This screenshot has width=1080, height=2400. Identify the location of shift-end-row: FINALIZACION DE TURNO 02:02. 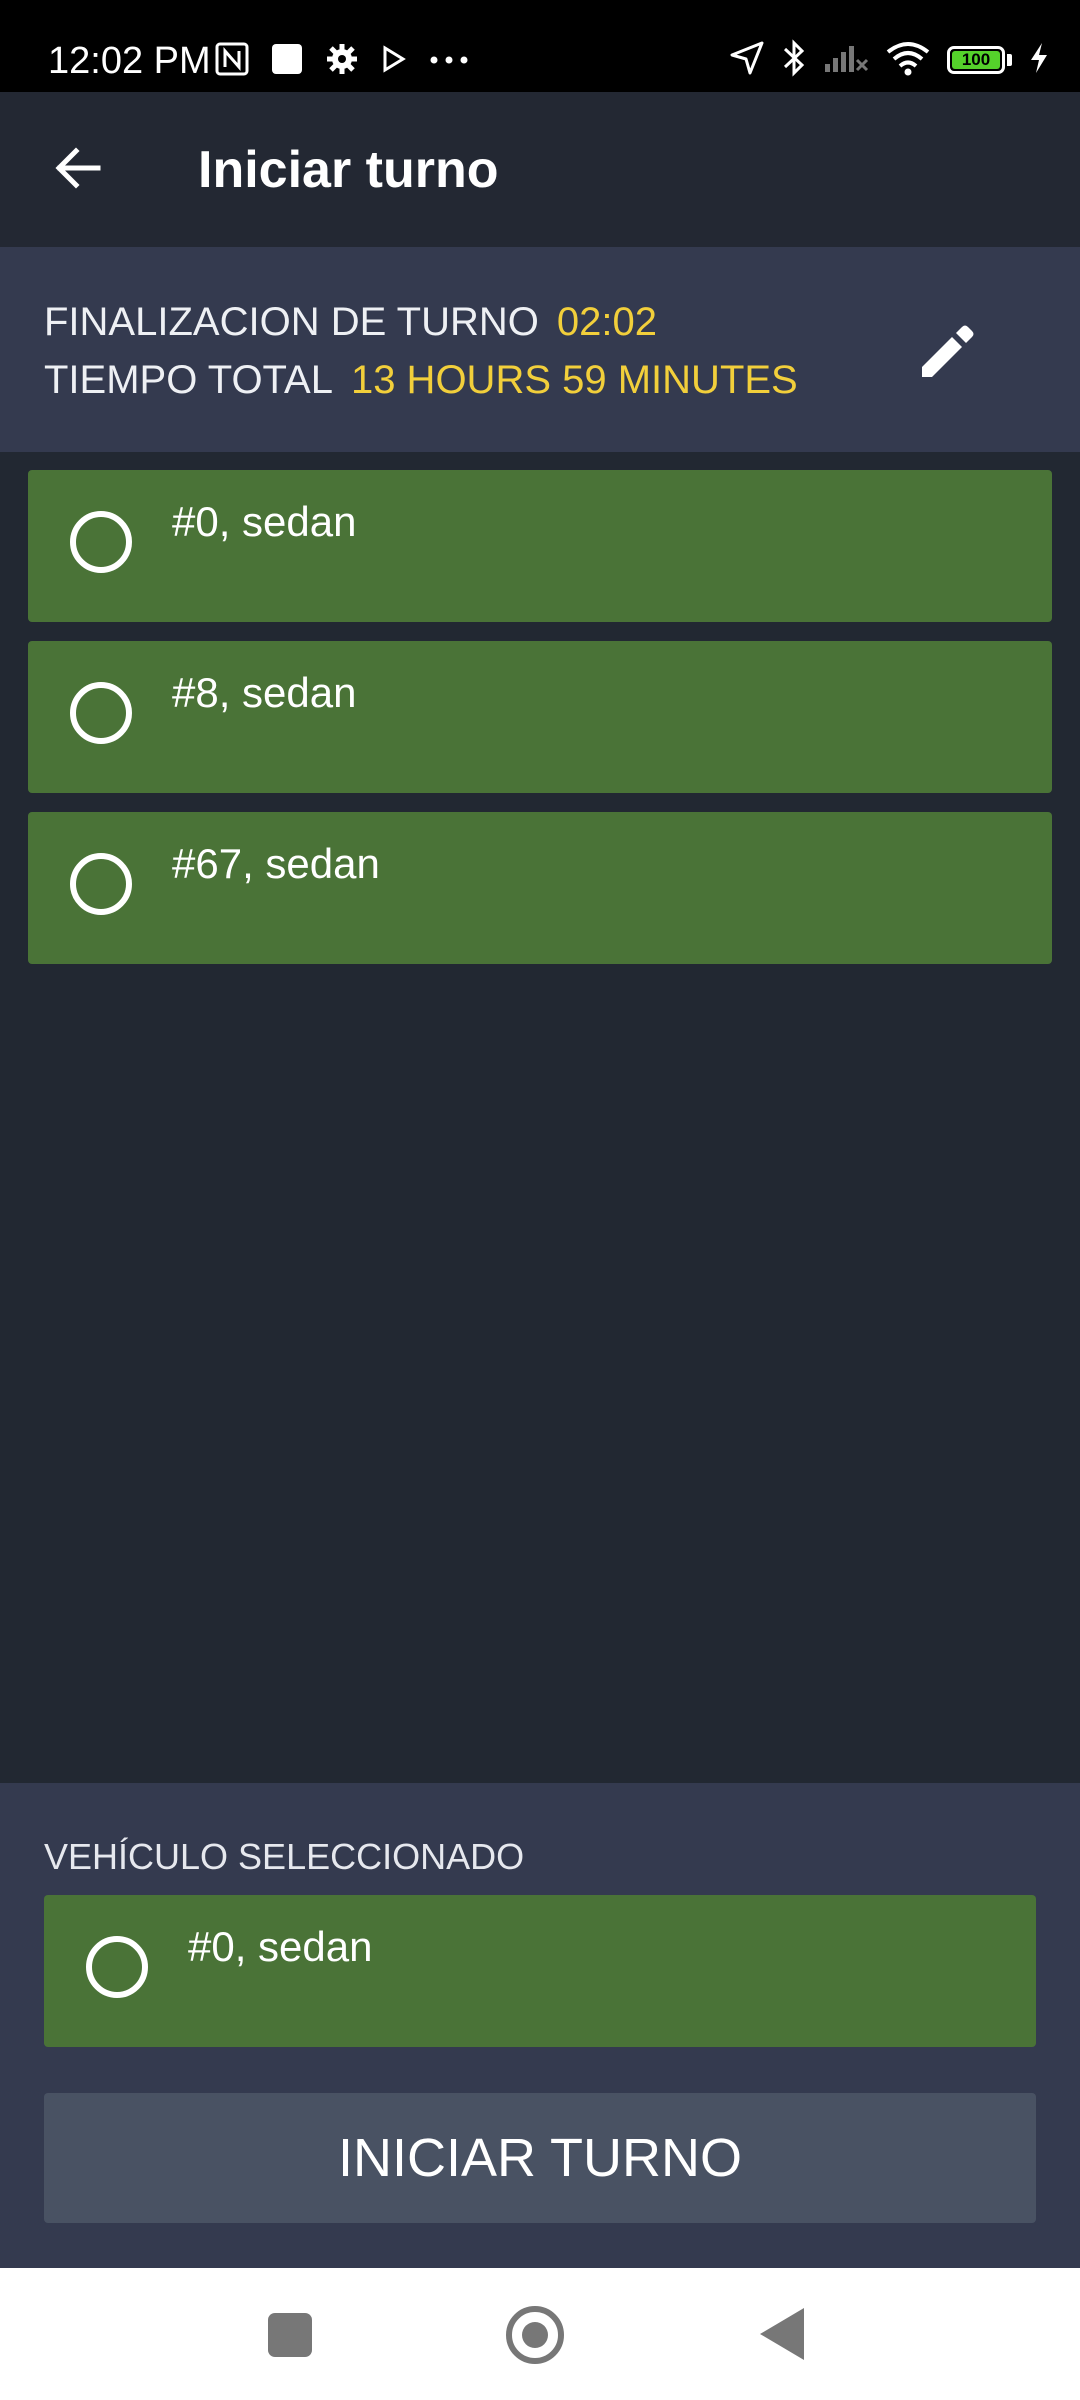
(350, 322).